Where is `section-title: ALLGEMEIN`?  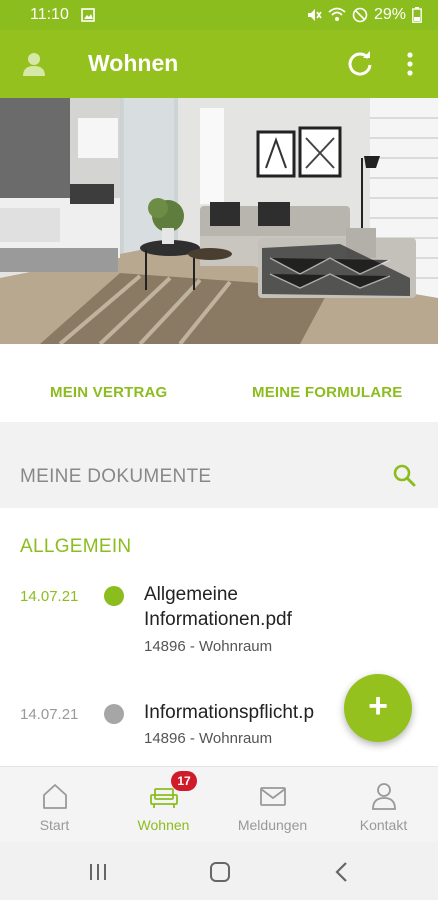
section-title: ALLGEMEIN is located at coordinates (76, 546).